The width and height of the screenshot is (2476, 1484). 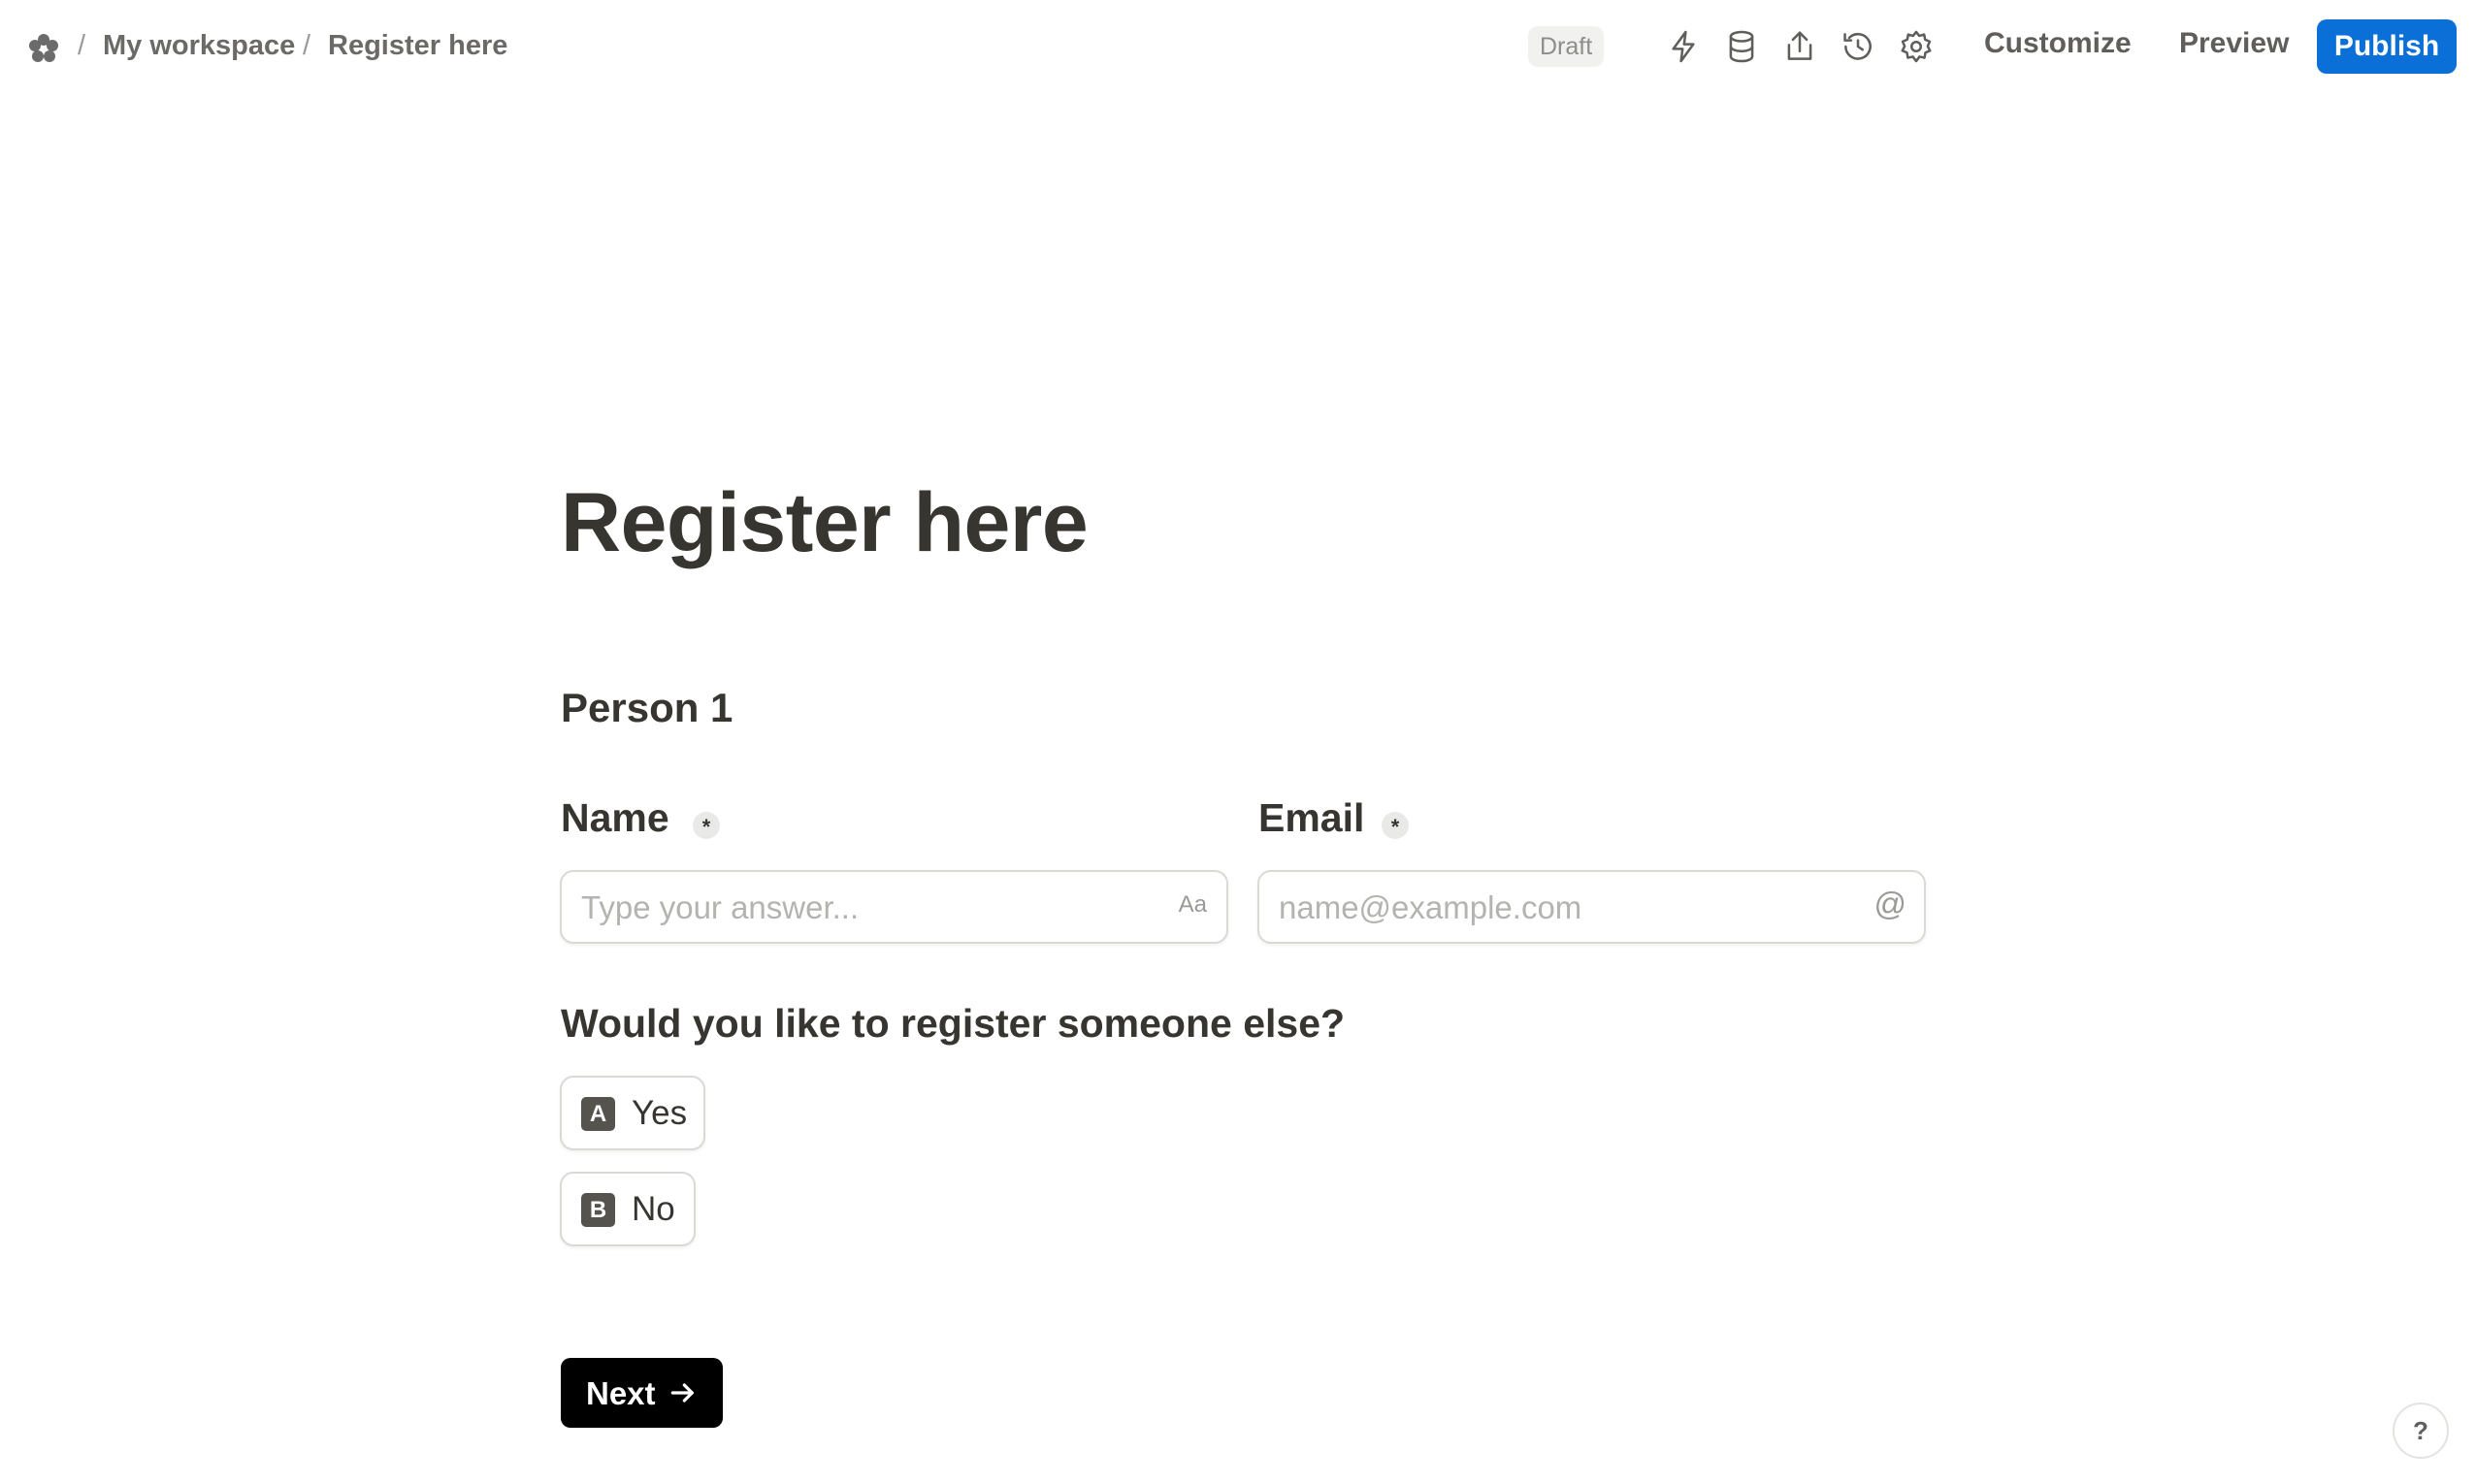 I want to click on database-icon, so click(x=1742, y=46).